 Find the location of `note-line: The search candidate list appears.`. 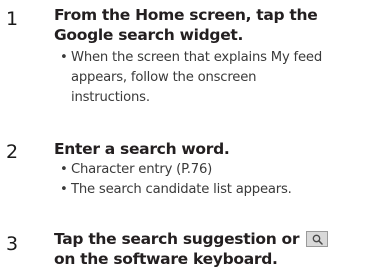

note-line: The search candidate list appears. is located at coordinates (181, 189).